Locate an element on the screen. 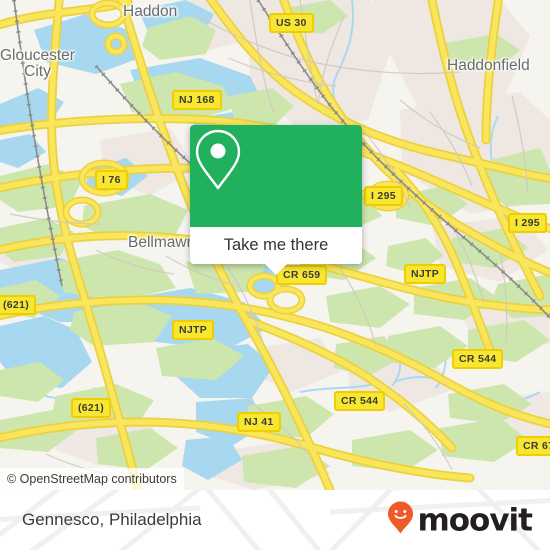  shield-label: CR 67 is located at coordinates (536, 445).